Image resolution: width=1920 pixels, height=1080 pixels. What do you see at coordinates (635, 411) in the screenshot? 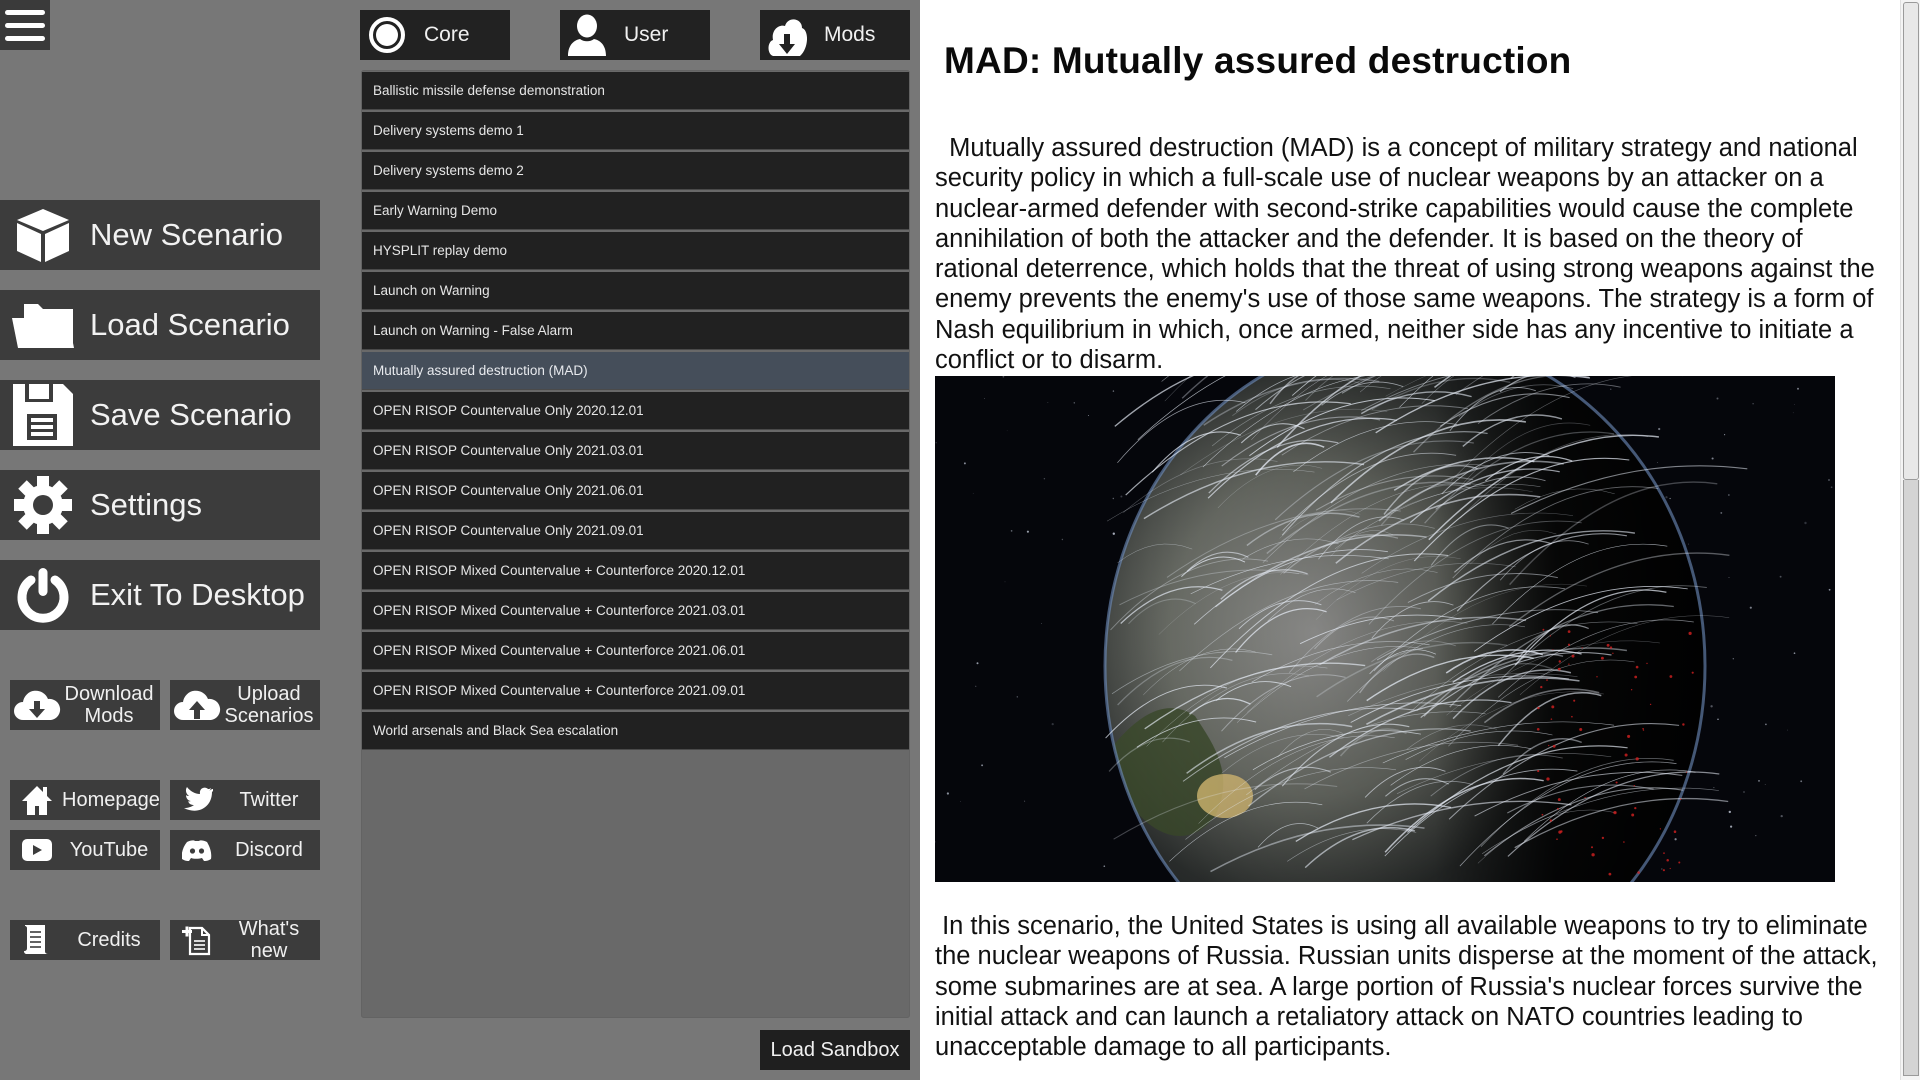
I see `scenario-list-item: OPEN RISOP Countervalue Only 2020.12.01` at bounding box center [635, 411].